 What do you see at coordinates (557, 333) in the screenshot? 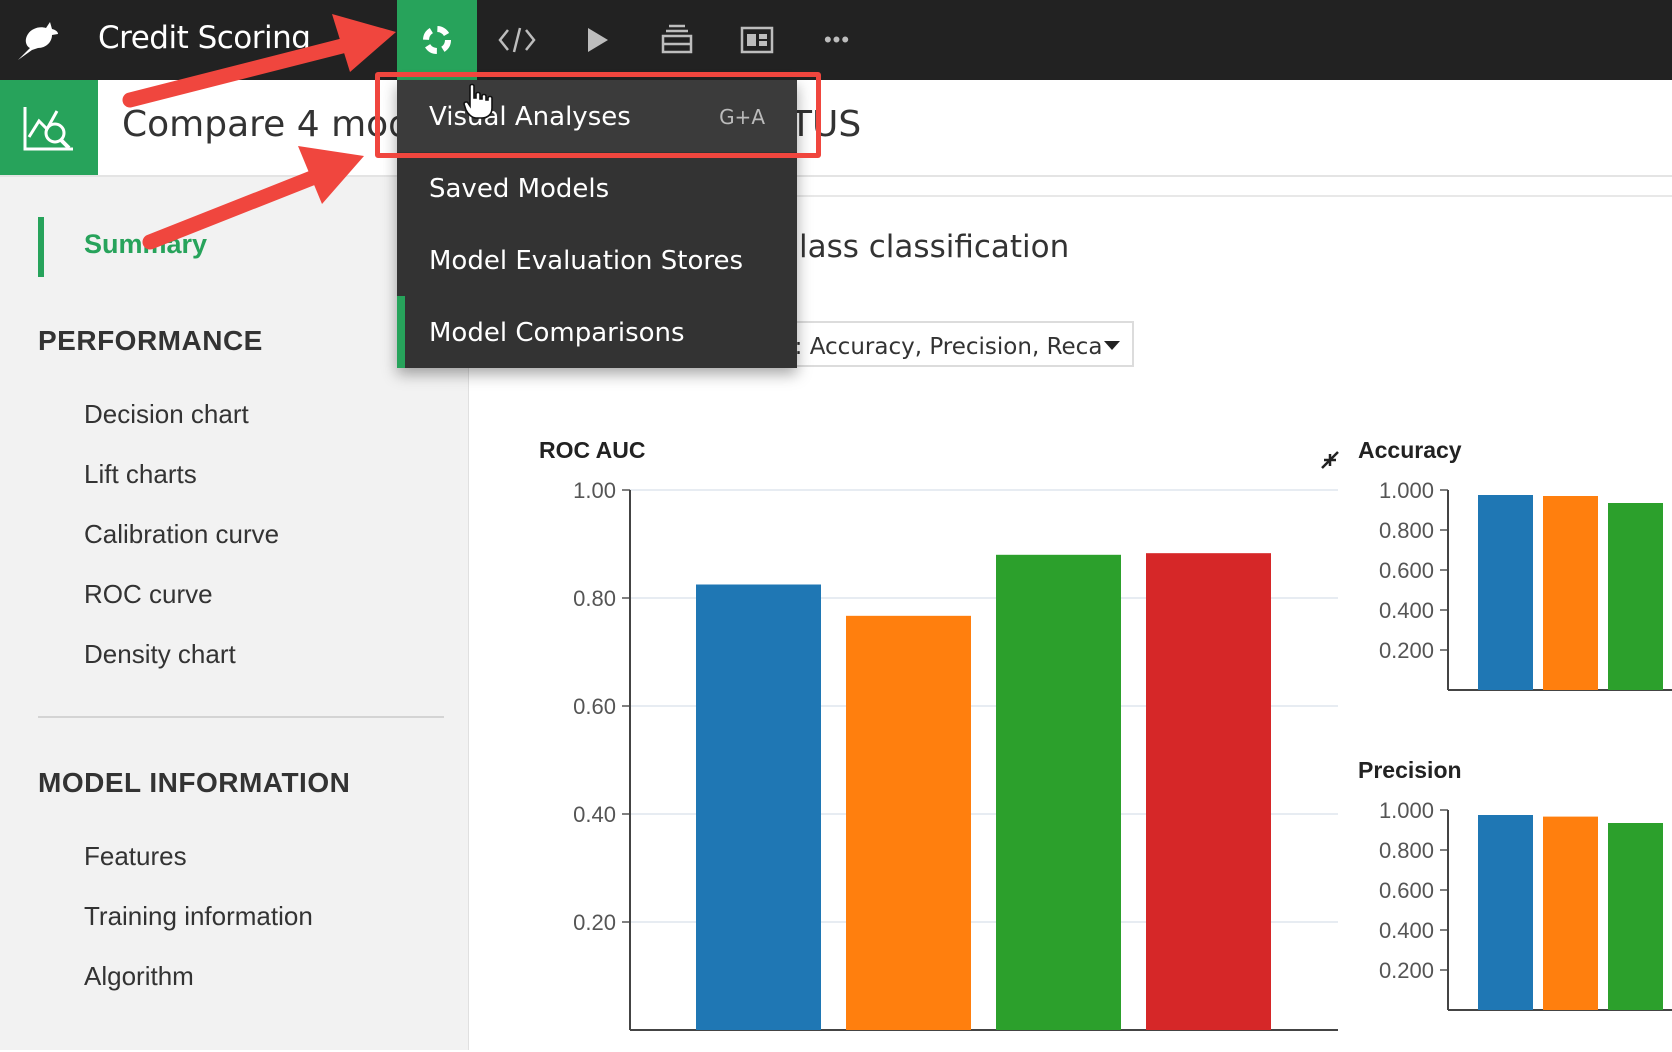
I see `menu-item-label: Model Comparisons` at bounding box center [557, 333].